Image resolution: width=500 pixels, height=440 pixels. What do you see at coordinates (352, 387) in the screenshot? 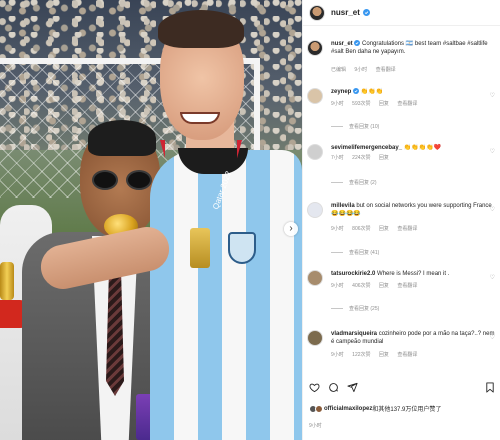
I see `share-icon` at bounding box center [352, 387].